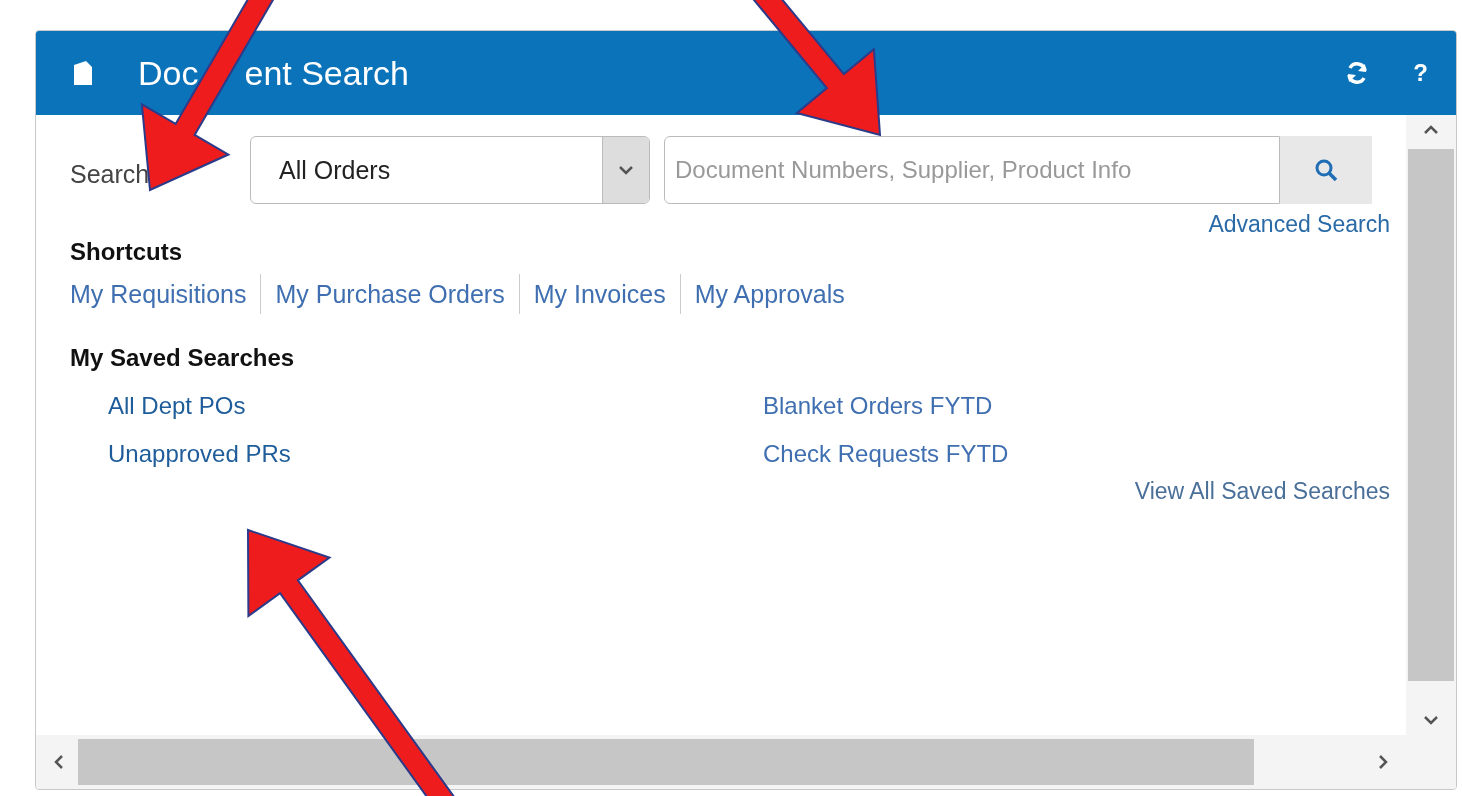 The width and height of the screenshot is (1462, 796). I want to click on shortcut-link: My Requisitions, so click(165, 294).